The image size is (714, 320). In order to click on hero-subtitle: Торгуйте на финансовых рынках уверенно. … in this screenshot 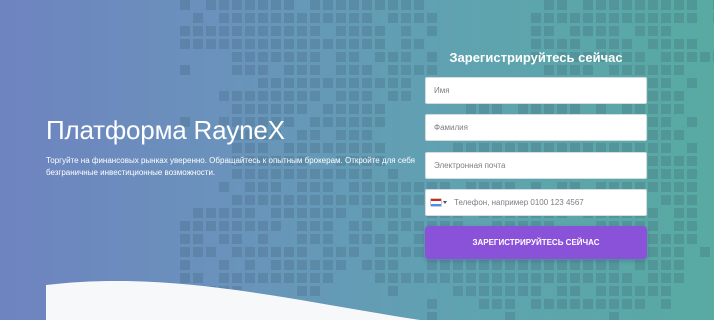, I will do `click(230, 166)`.